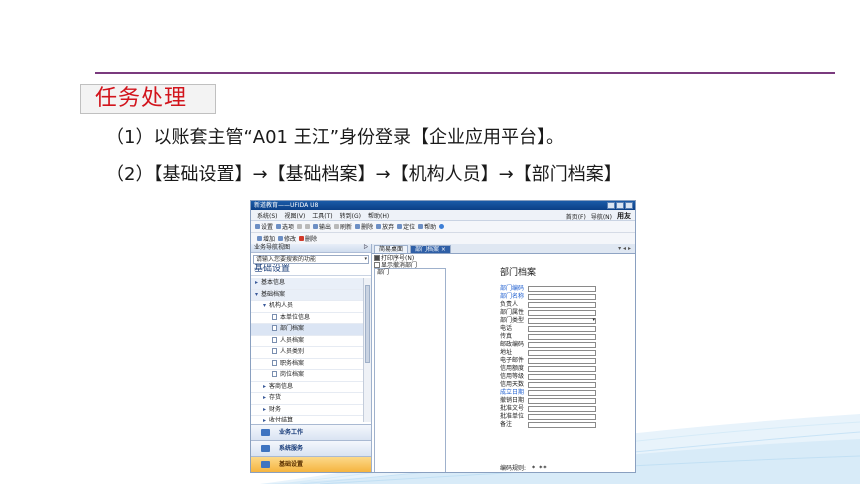 This screenshot has height=484, width=860. Describe the element at coordinates (421, 226) in the screenshot. I see `help-icon` at that location.